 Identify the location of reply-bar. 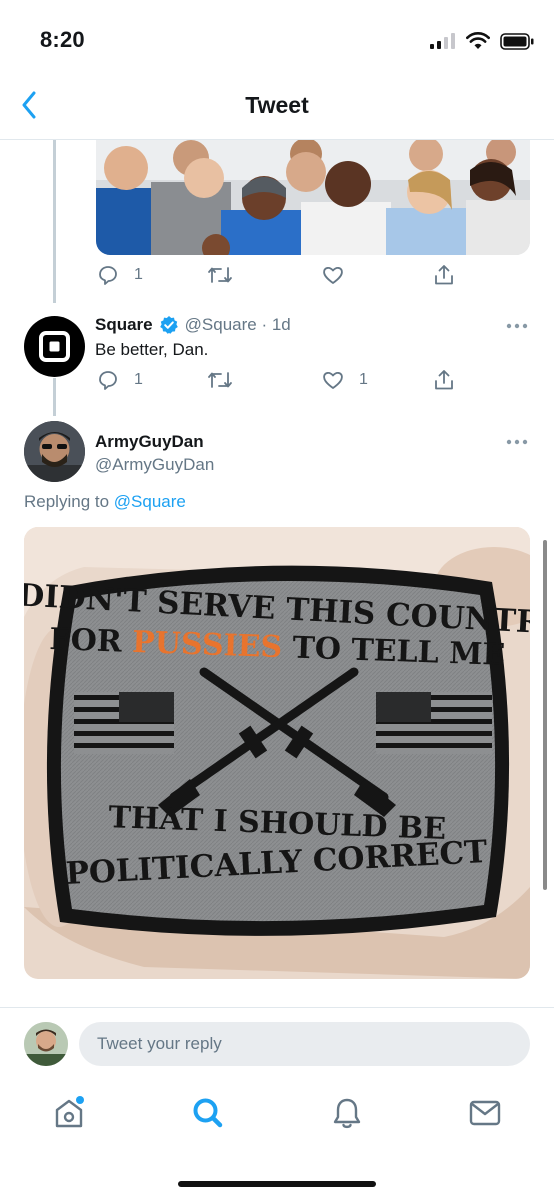
(277, 1043).